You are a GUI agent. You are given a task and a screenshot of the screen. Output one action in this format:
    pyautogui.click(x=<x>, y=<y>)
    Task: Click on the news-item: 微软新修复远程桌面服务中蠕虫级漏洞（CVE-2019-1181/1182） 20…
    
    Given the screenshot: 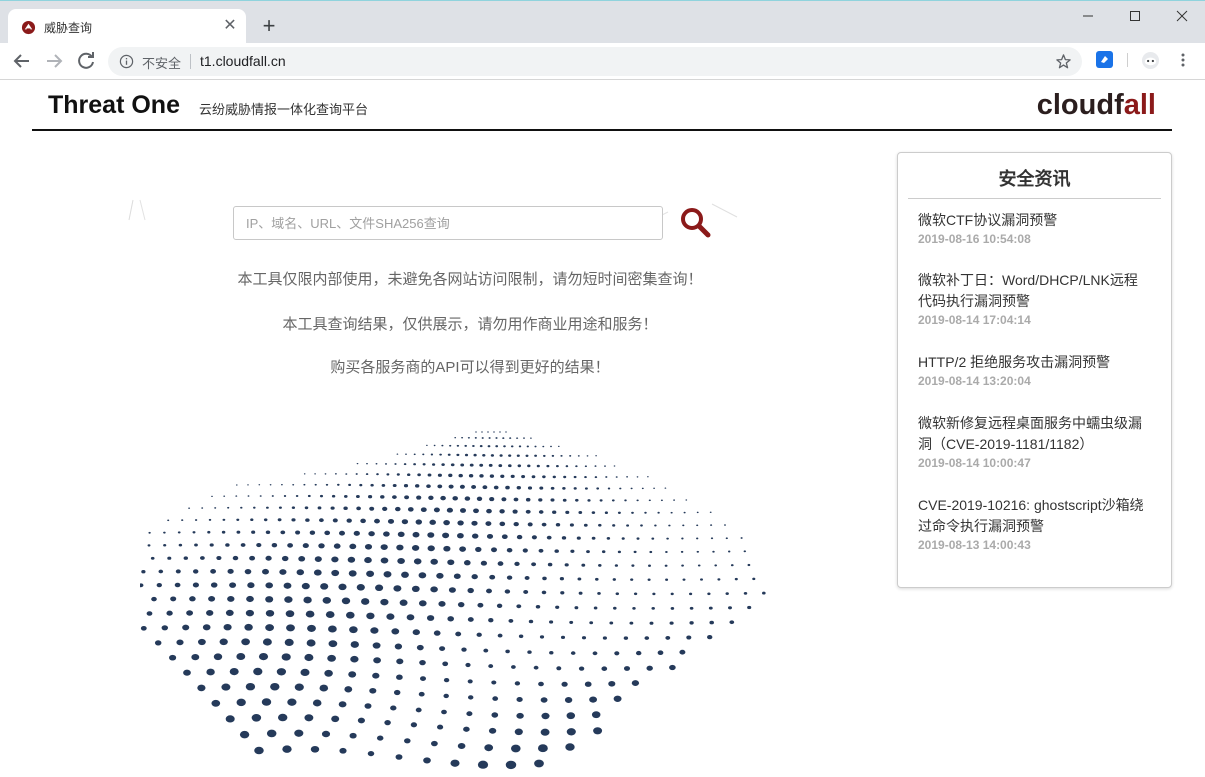 What is the action you would take?
    pyautogui.click(x=1033, y=441)
    